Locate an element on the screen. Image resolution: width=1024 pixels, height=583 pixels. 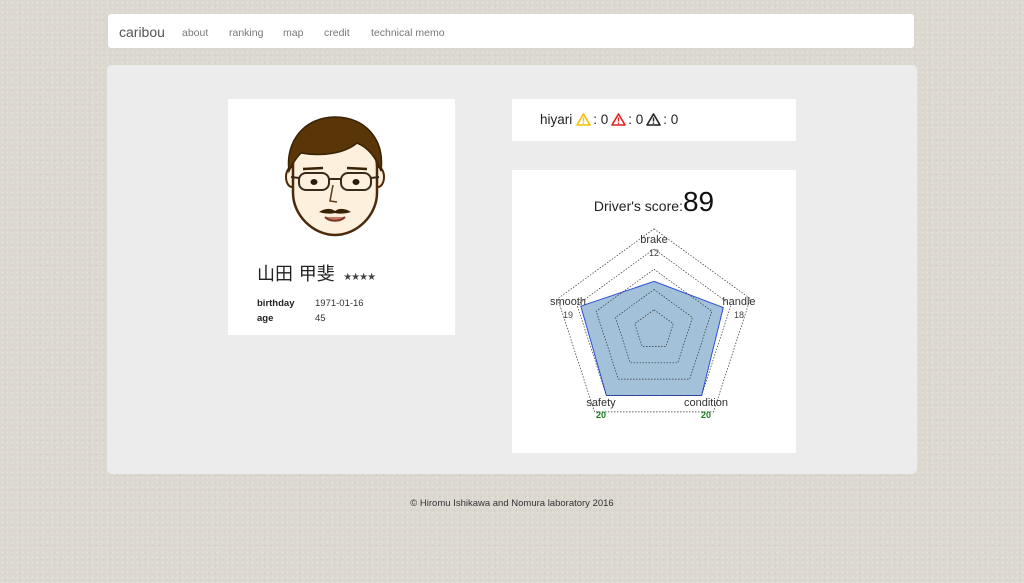
hiyari-count-red: : 0 is located at coordinates (636, 119).